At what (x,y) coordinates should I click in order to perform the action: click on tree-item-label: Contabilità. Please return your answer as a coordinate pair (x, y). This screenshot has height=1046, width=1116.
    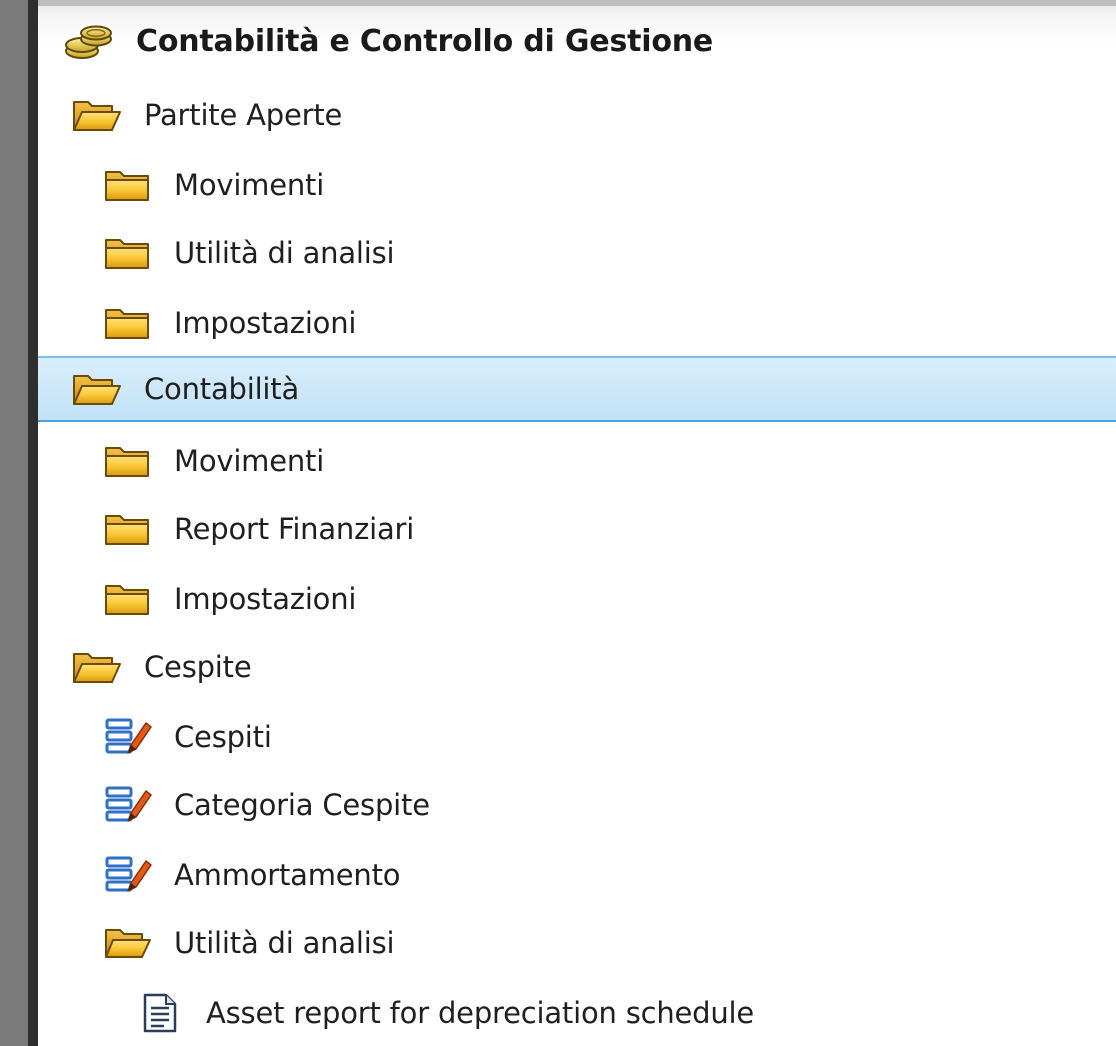
    Looking at the image, I should click on (222, 389).